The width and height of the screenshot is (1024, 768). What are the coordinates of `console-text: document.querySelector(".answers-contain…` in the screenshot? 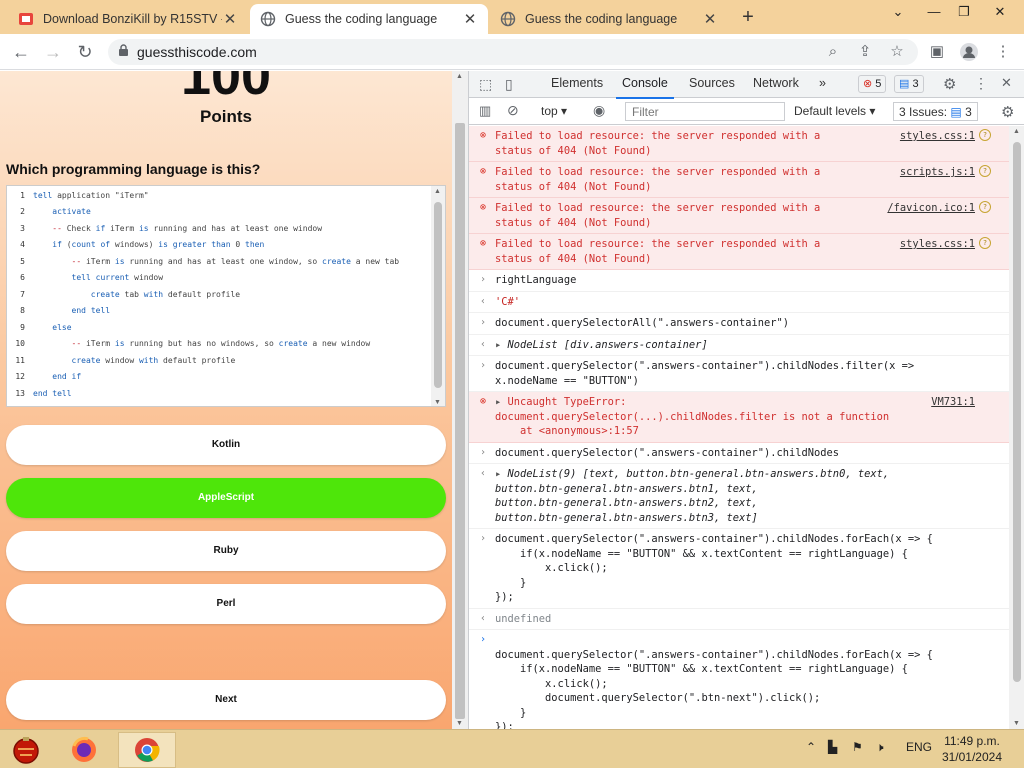 It's located at (714, 689).